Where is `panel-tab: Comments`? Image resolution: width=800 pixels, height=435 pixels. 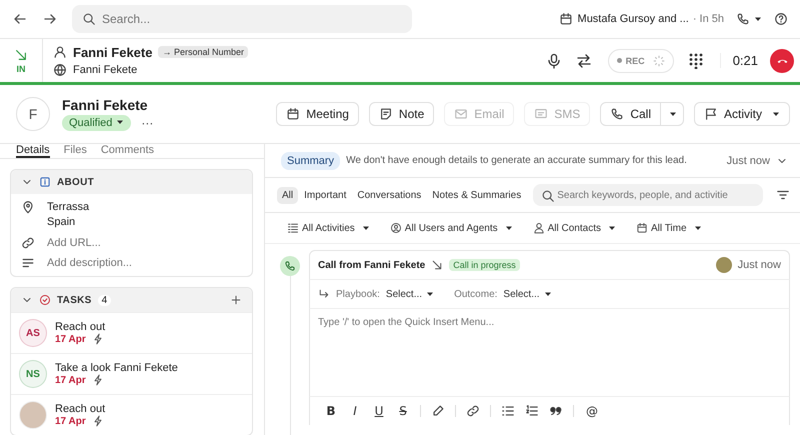
panel-tab: Comments is located at coordinates (127, 151).